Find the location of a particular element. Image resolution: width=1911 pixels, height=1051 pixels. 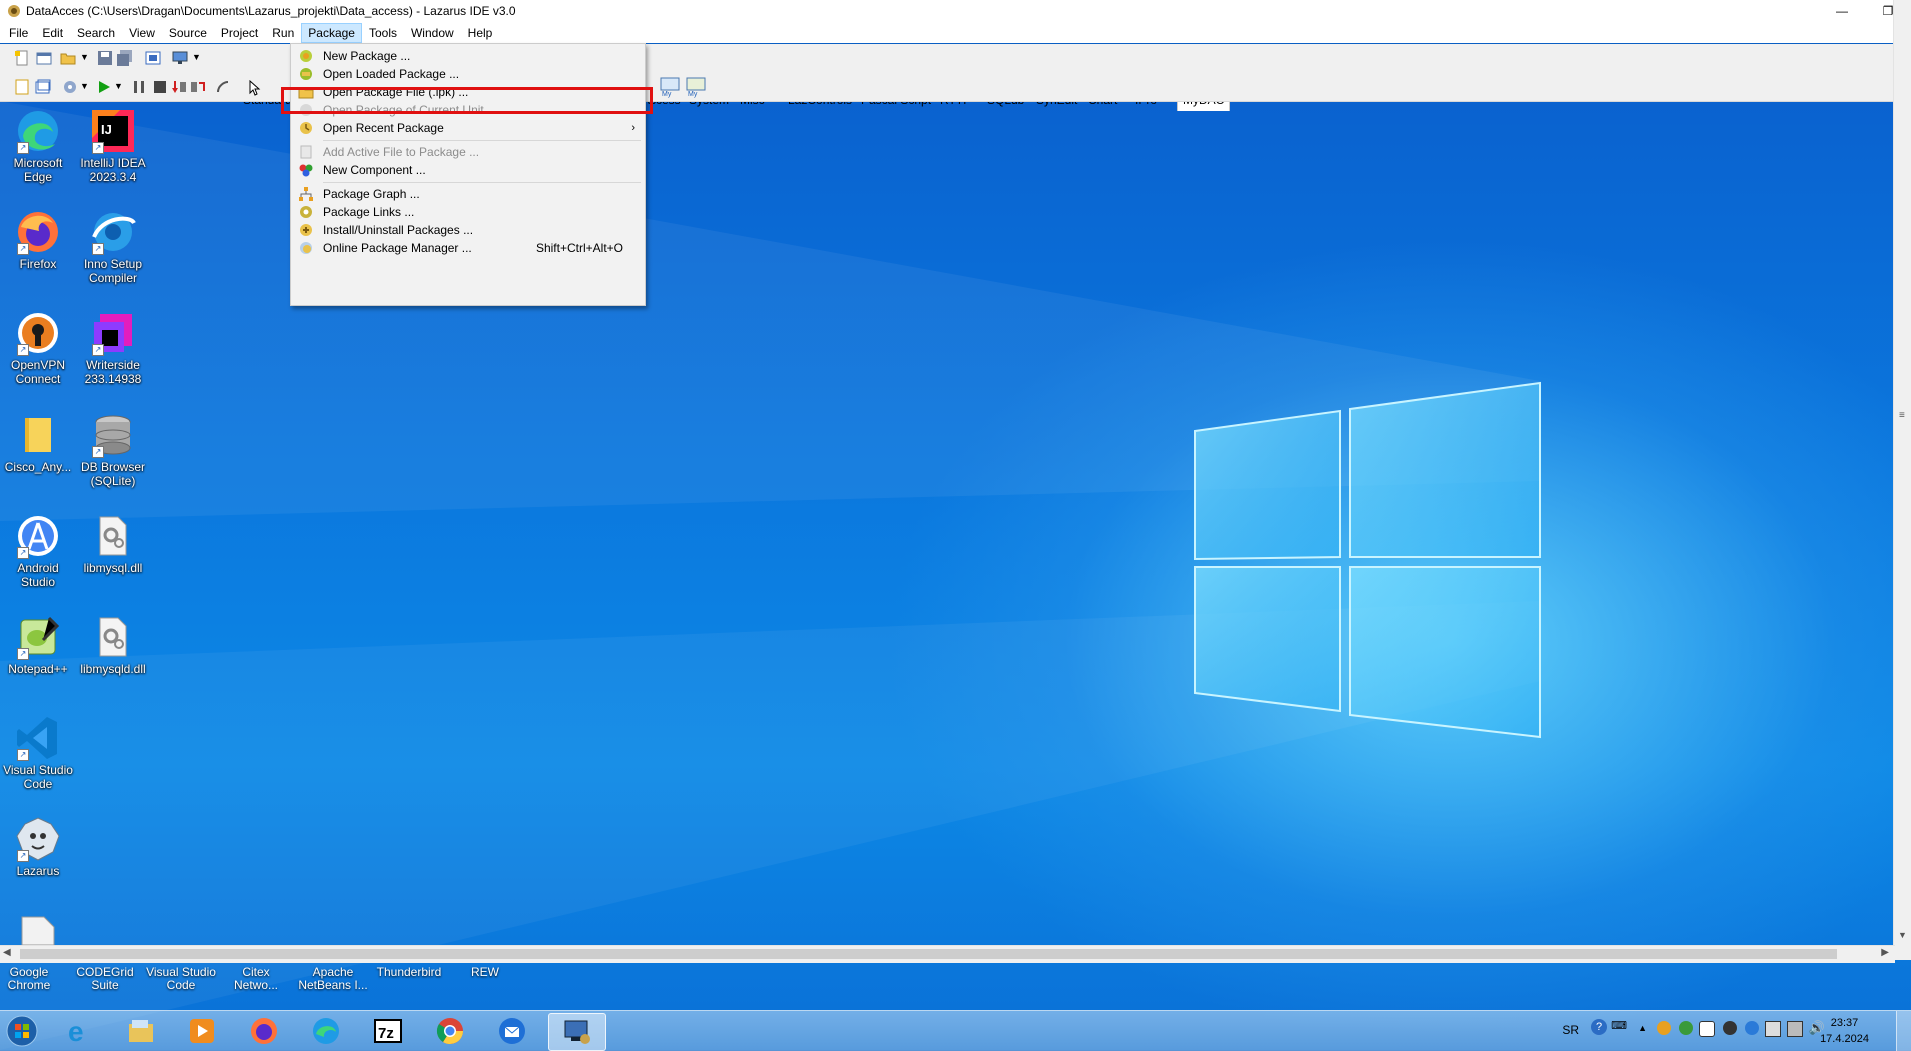

lazarus-app-icon is located at coordinates (14, 11).